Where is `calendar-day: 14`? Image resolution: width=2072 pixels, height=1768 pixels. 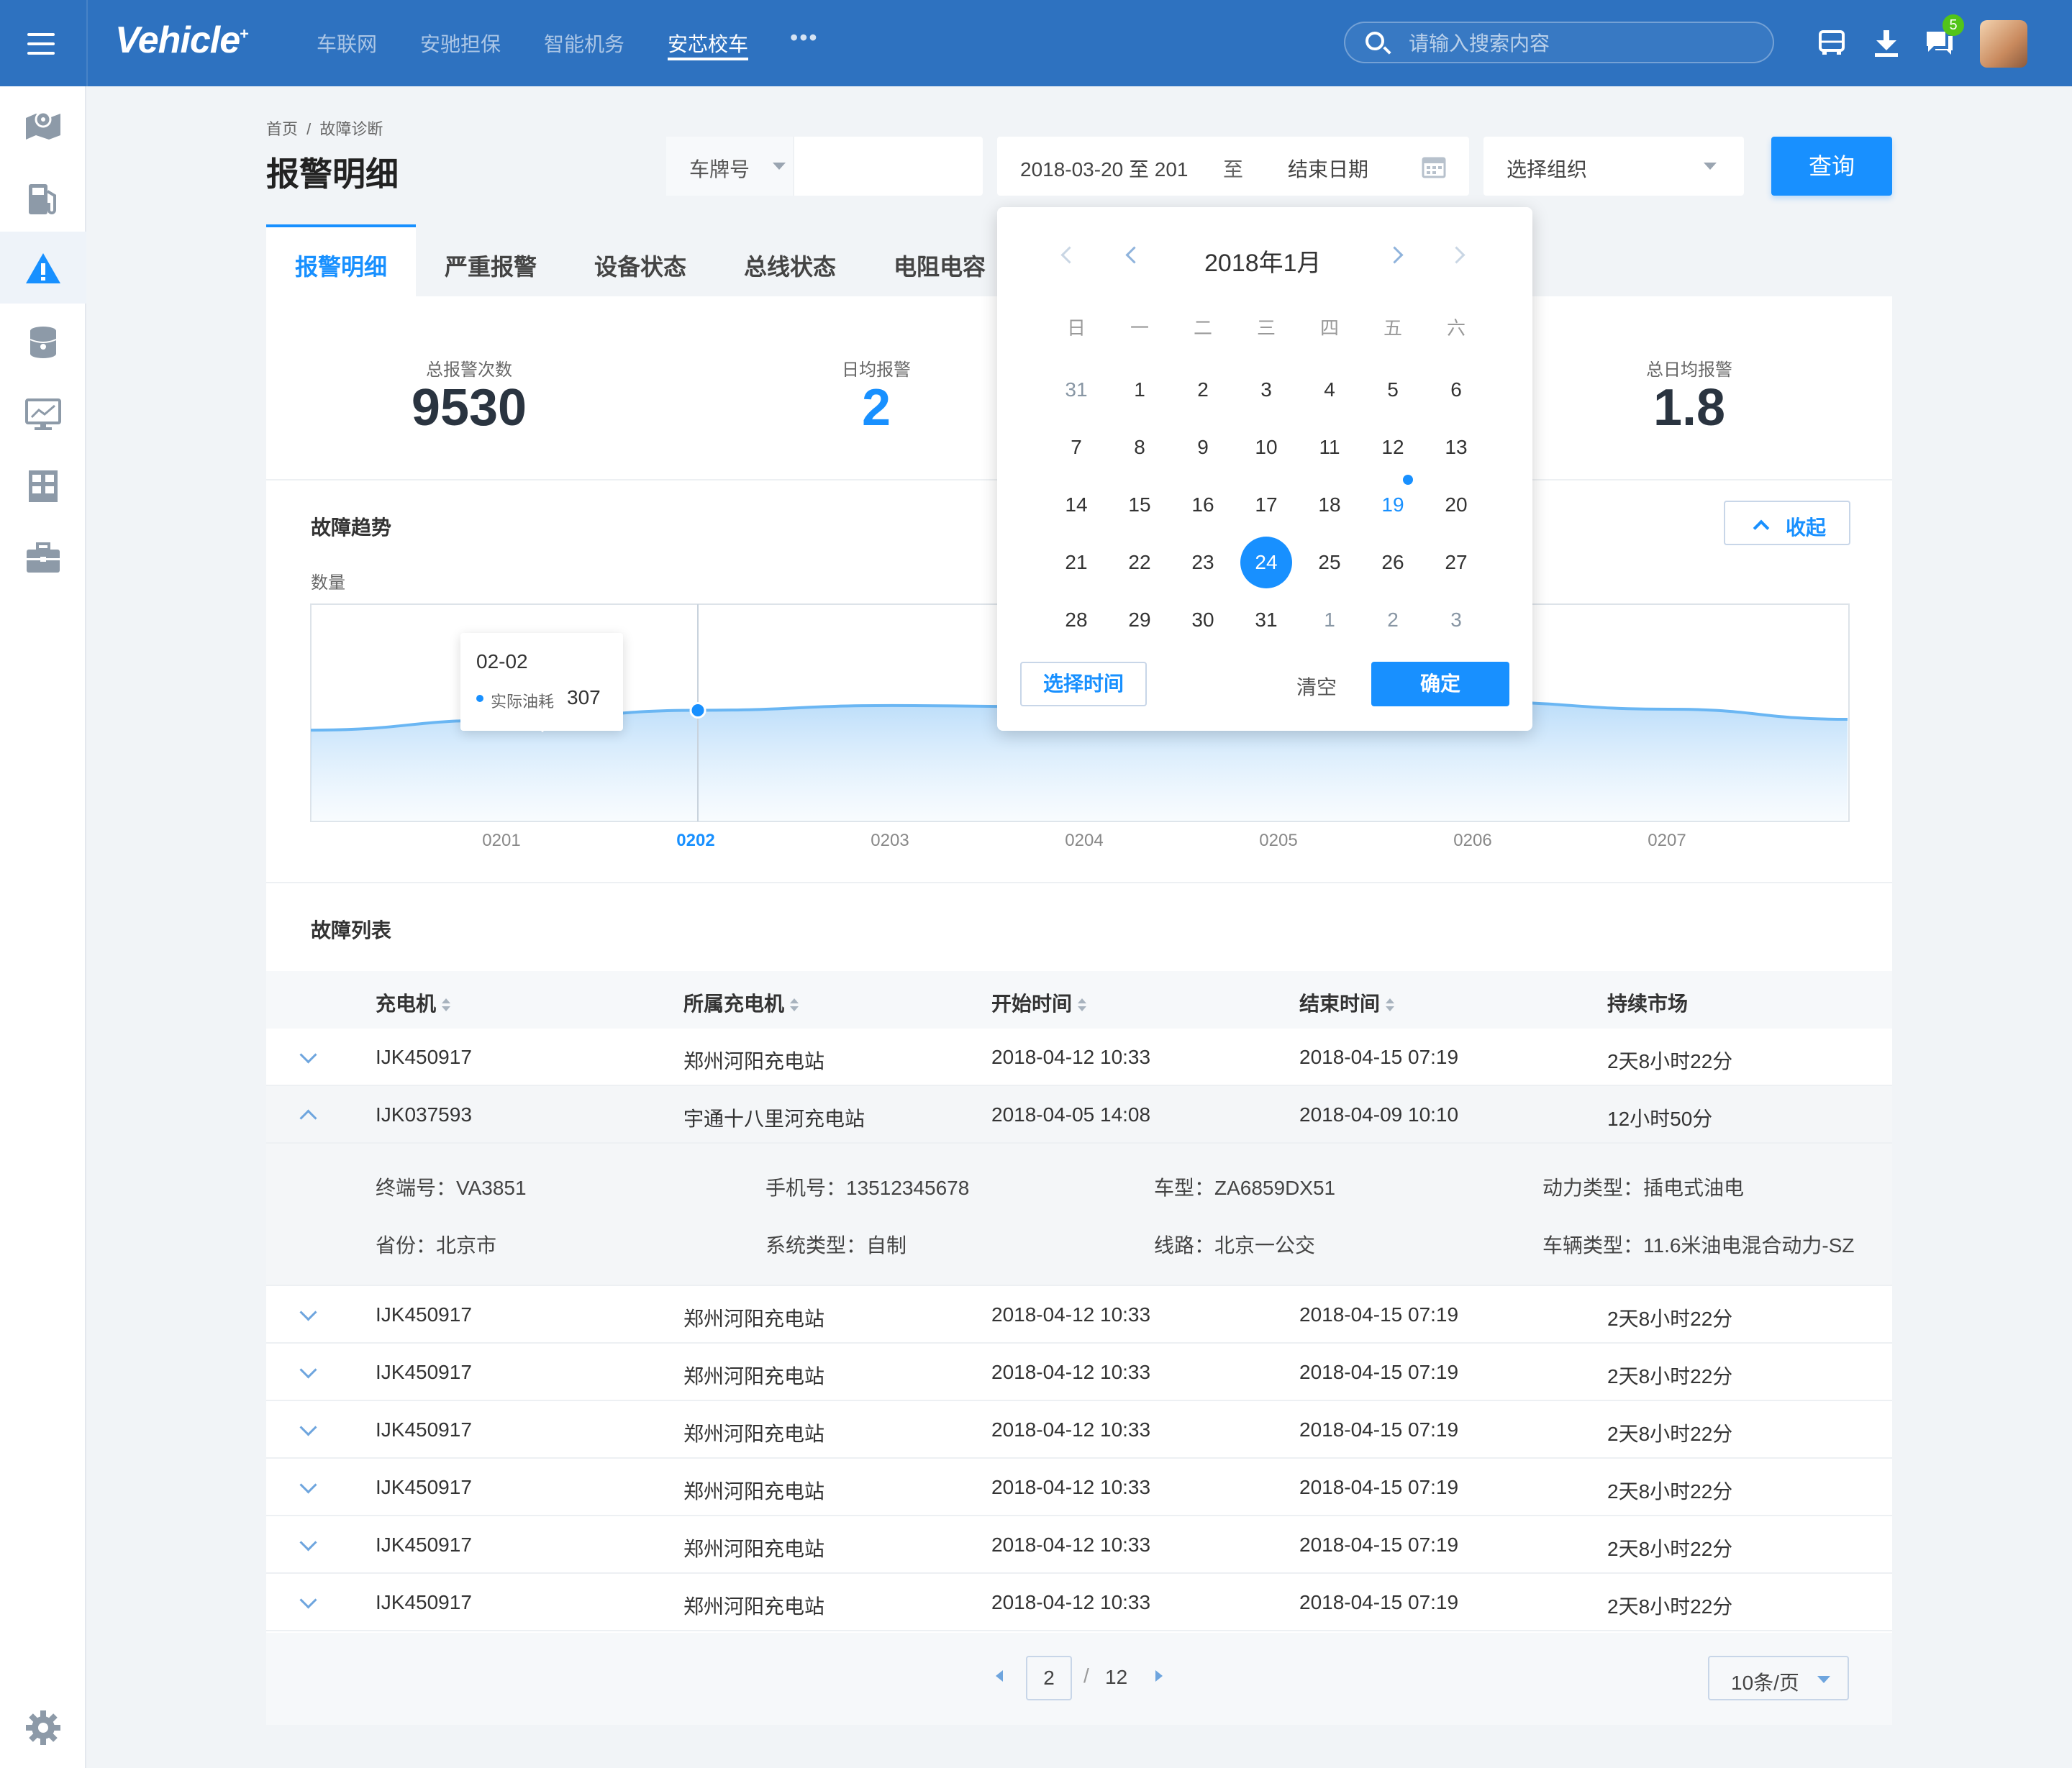 calendar-day: 14 is located at coordinates (1076, 505).